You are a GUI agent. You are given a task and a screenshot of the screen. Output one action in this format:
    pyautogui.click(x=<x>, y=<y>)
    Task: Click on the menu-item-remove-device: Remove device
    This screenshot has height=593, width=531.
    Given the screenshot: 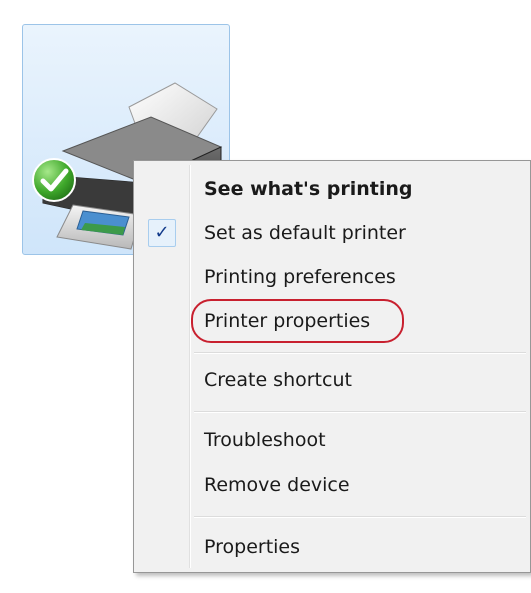 What is the action you would take?
    pyautogui.click(x=332, y=485)
    